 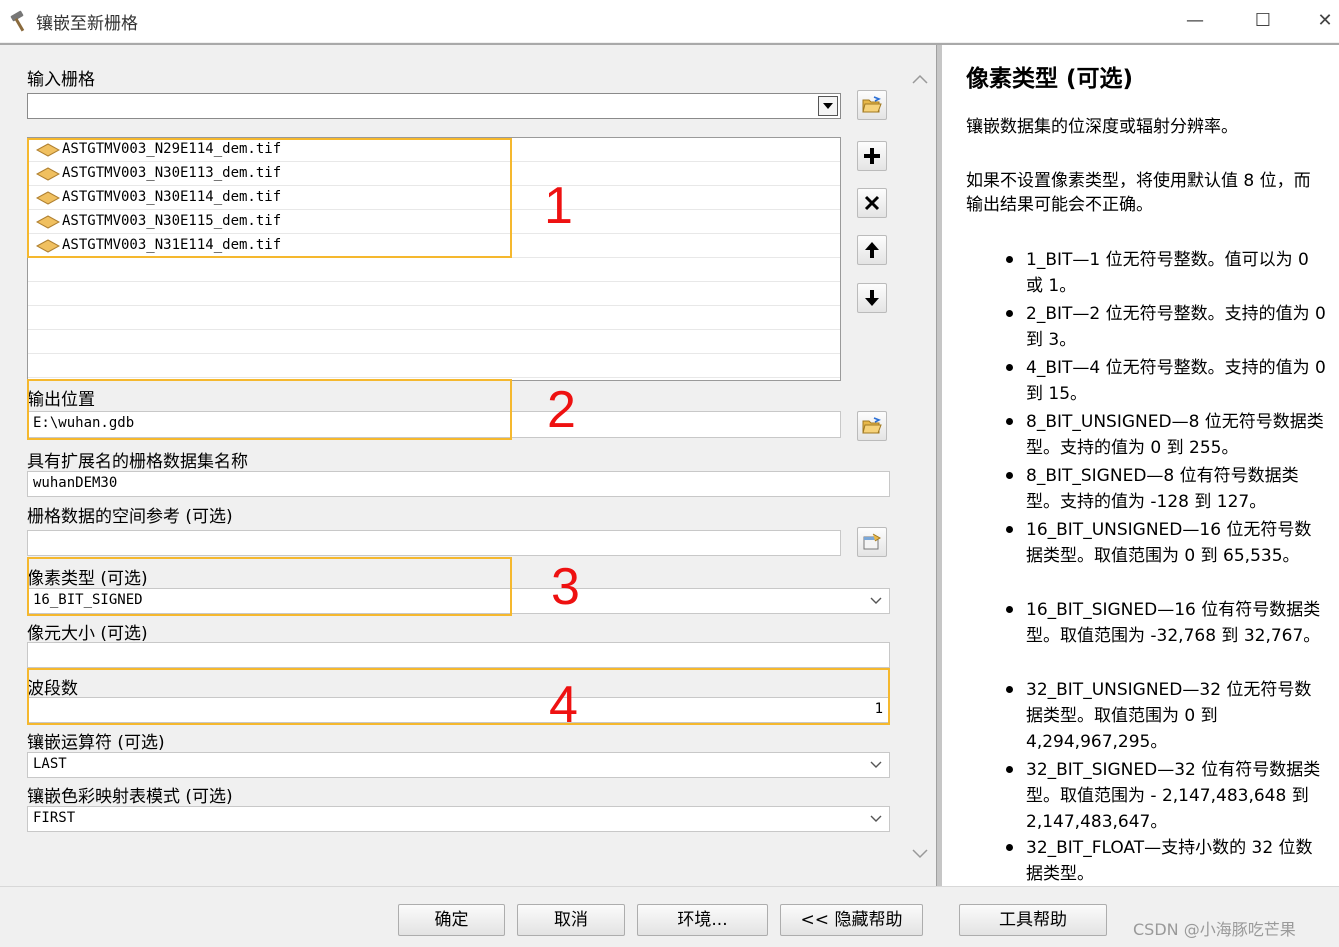 I want to click on list-item: ASTGTMV003_N31E114_dem.tif, so click(x=434, y=246).